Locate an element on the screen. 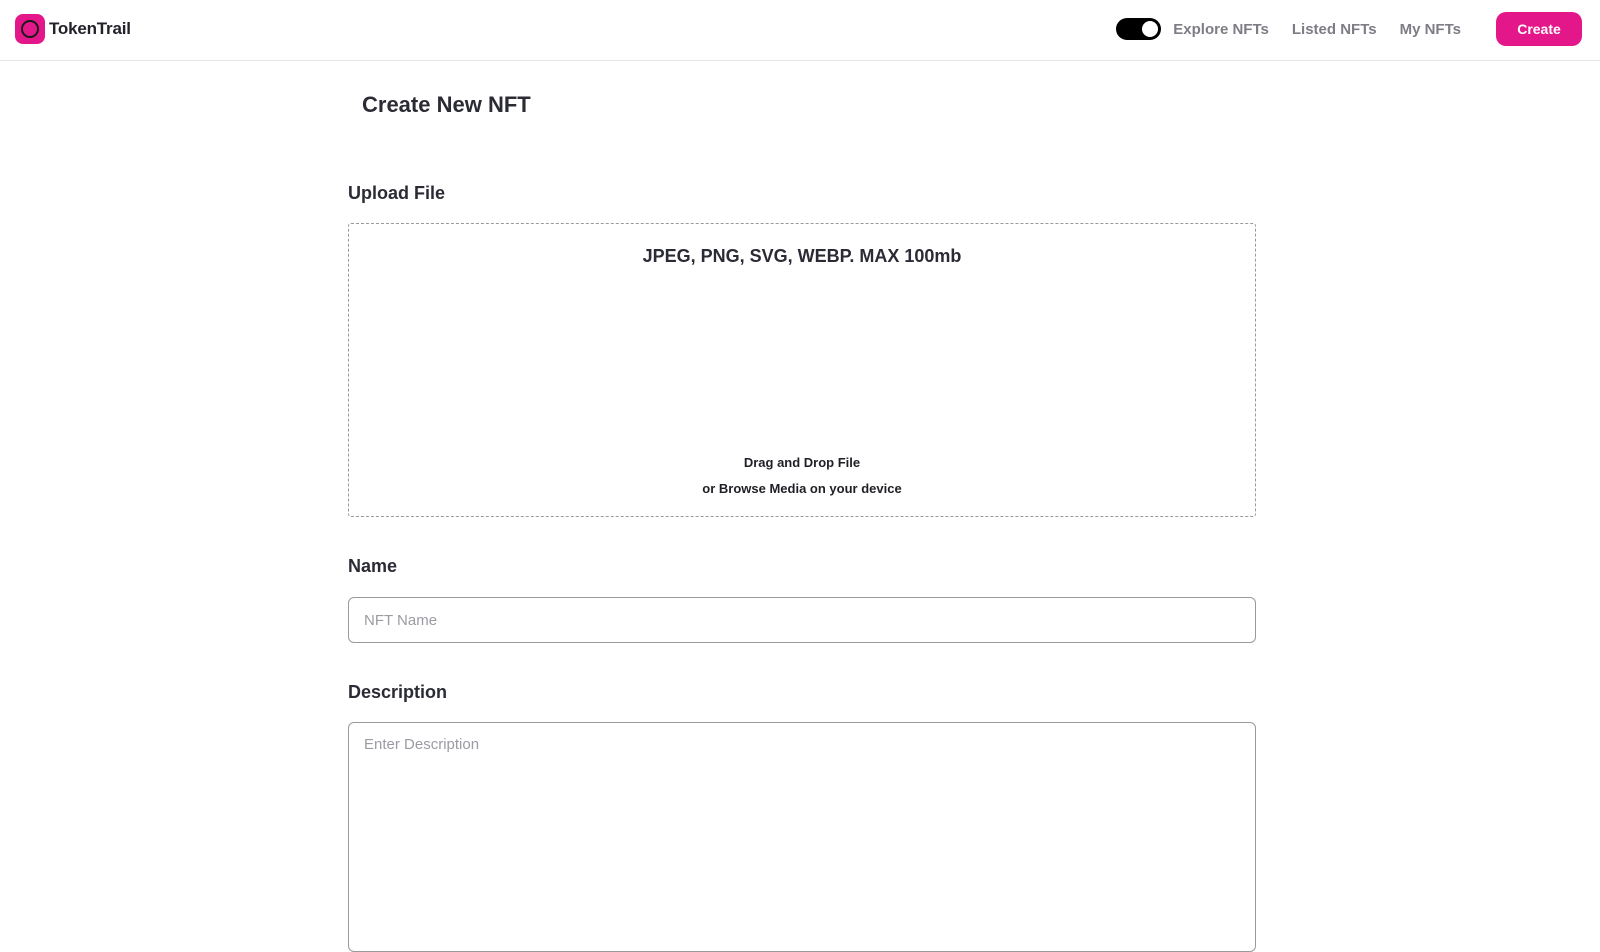 This screenshot has width=1600, height=952. upload-file-label: Upload File is located at coordinates (397, 193).